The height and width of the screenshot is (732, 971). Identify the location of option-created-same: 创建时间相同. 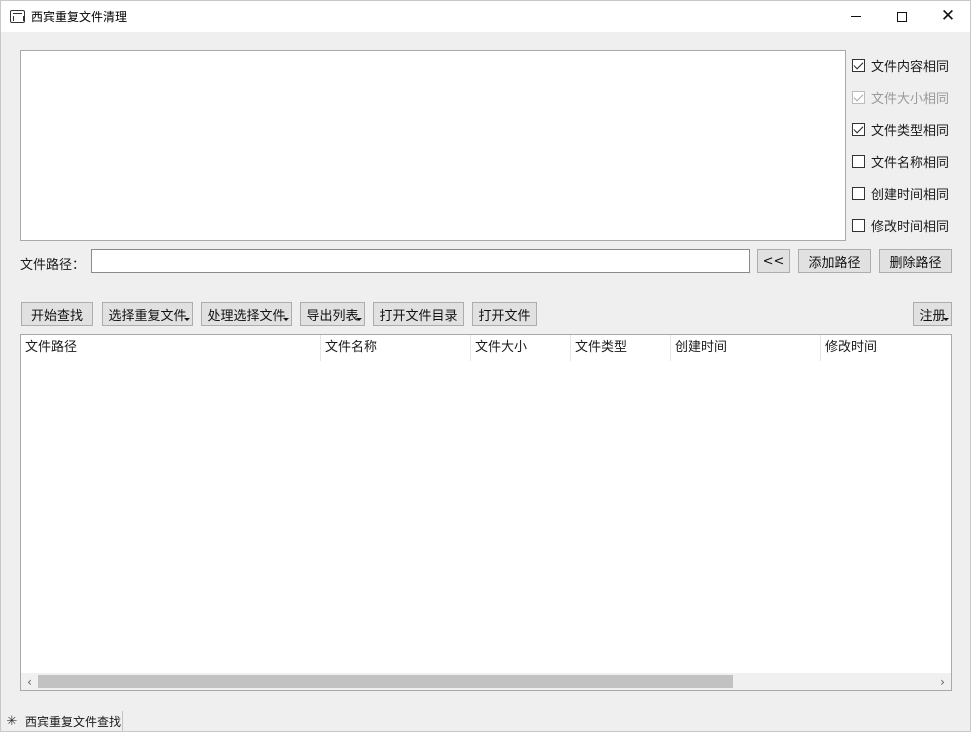
(901, 193).